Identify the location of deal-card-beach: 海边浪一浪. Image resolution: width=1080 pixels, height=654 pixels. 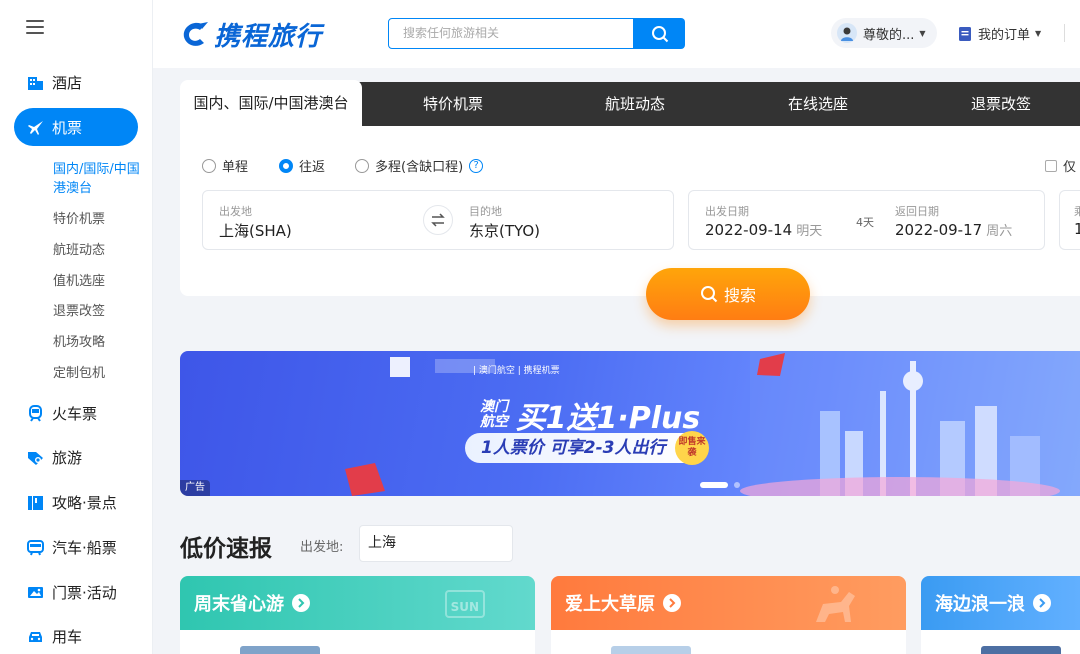
(1000, 615).